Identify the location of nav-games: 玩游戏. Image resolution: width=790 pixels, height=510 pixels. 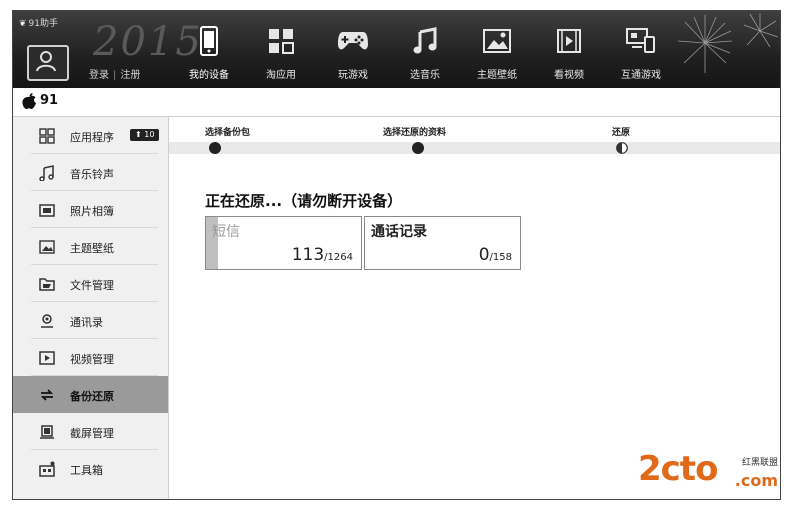
(353, 49).